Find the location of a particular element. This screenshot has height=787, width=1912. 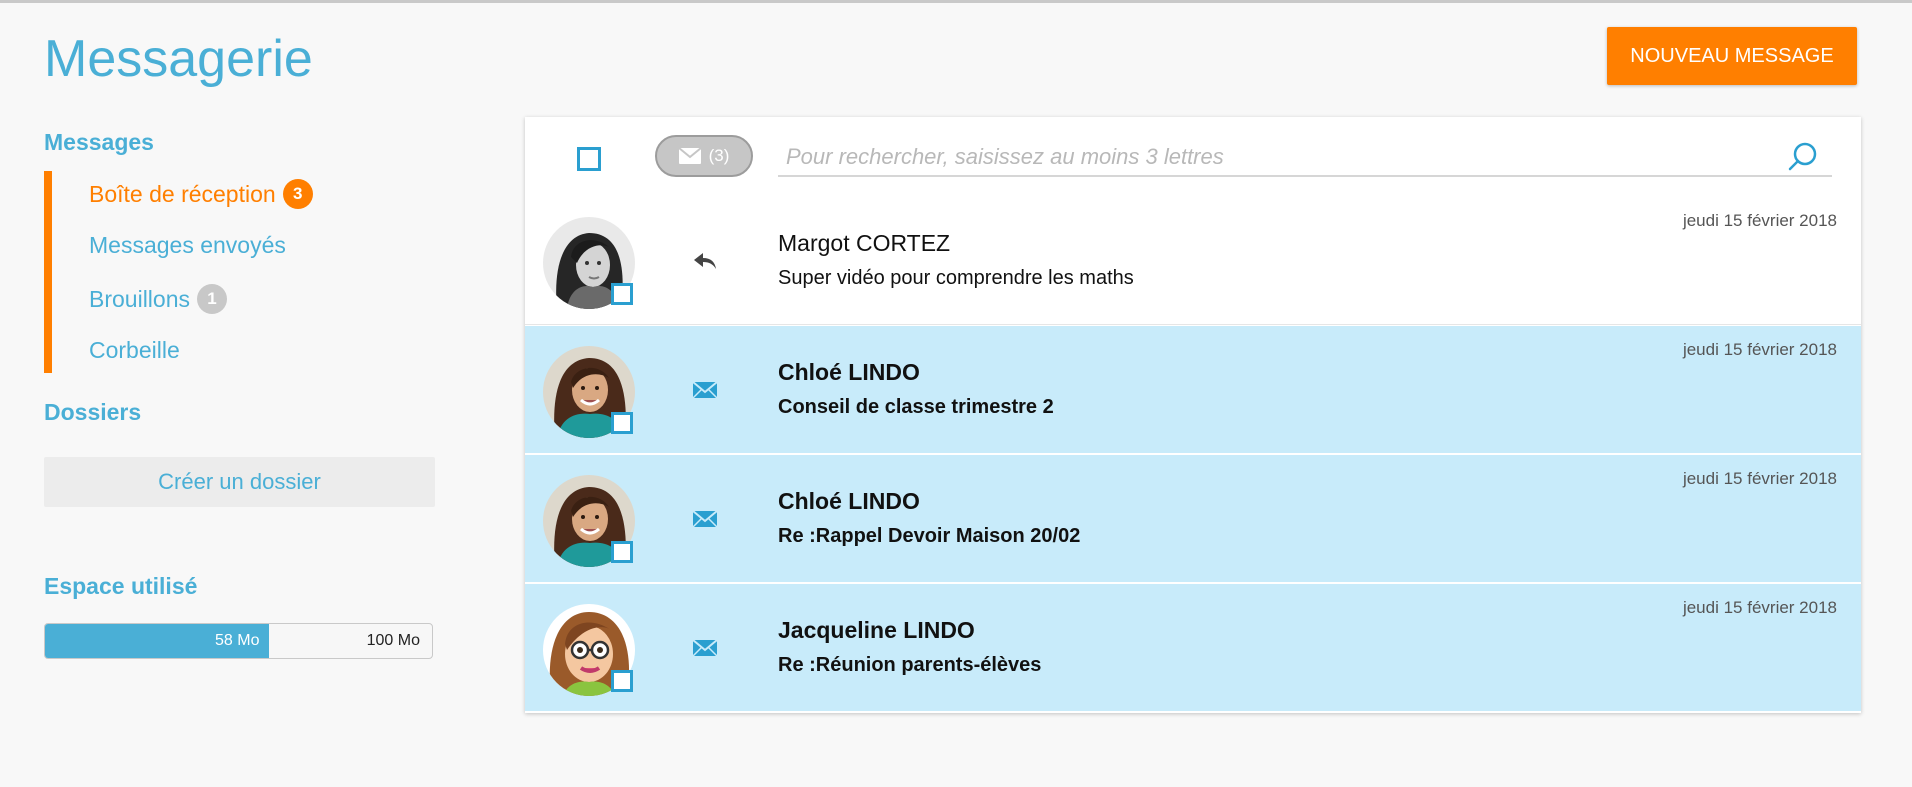

message-subject: Super vidéo pour comprendre les maths is located at coordinates (956, 278).